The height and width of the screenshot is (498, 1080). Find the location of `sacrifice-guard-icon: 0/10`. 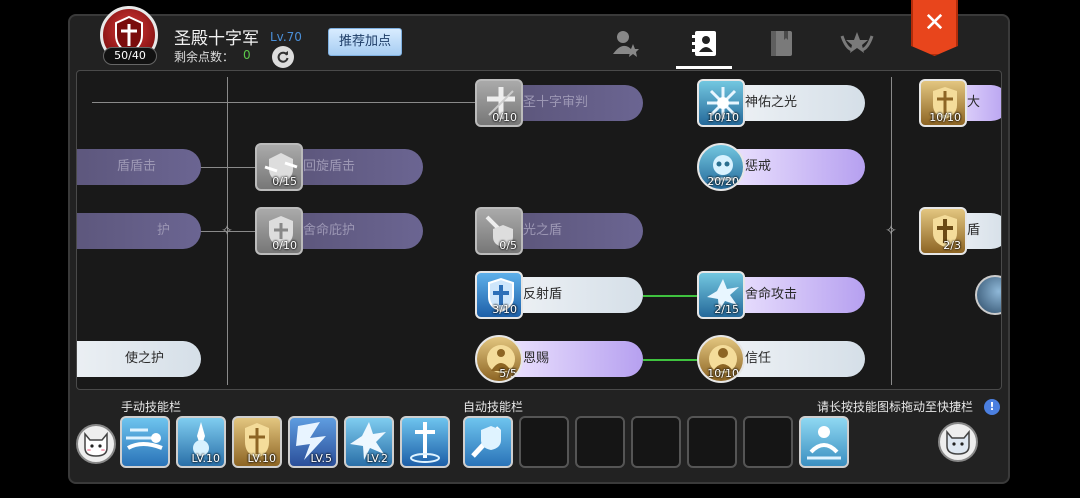

sacrifice-guard-icon: 0/10 is located at coordinates (279, 231).